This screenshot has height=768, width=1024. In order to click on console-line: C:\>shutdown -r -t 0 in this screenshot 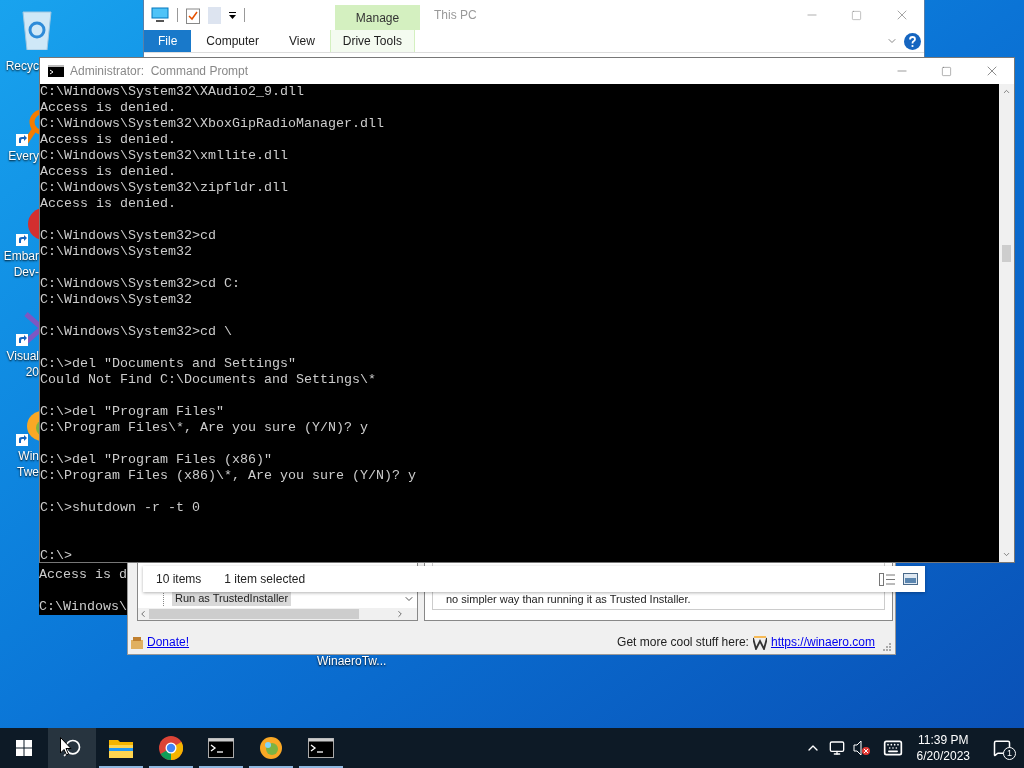, I will do `click(120, 508)`.